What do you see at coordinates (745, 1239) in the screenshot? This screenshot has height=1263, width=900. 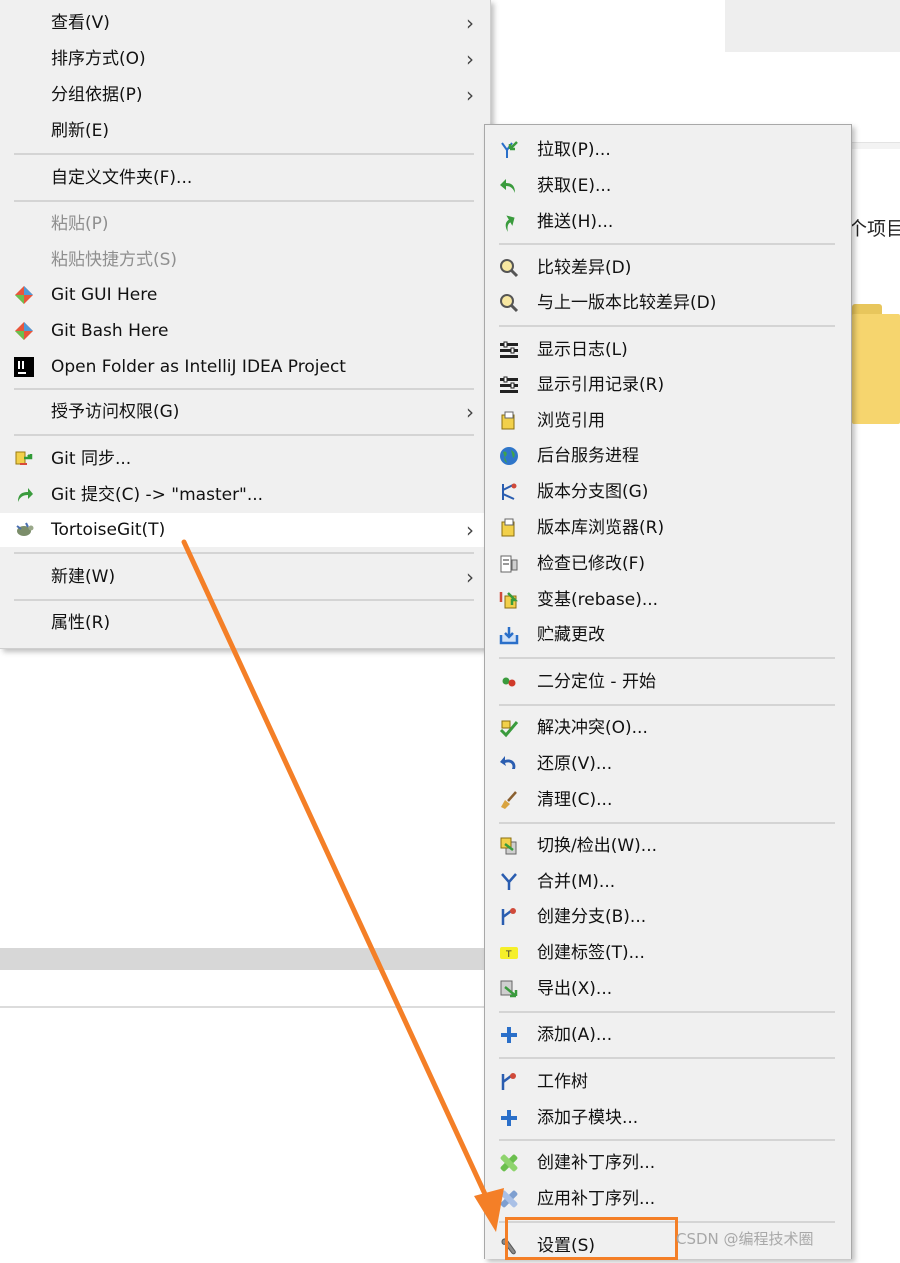 I see `watermark: CSDN @编程技术圈` at bounding box center [745, 1239].